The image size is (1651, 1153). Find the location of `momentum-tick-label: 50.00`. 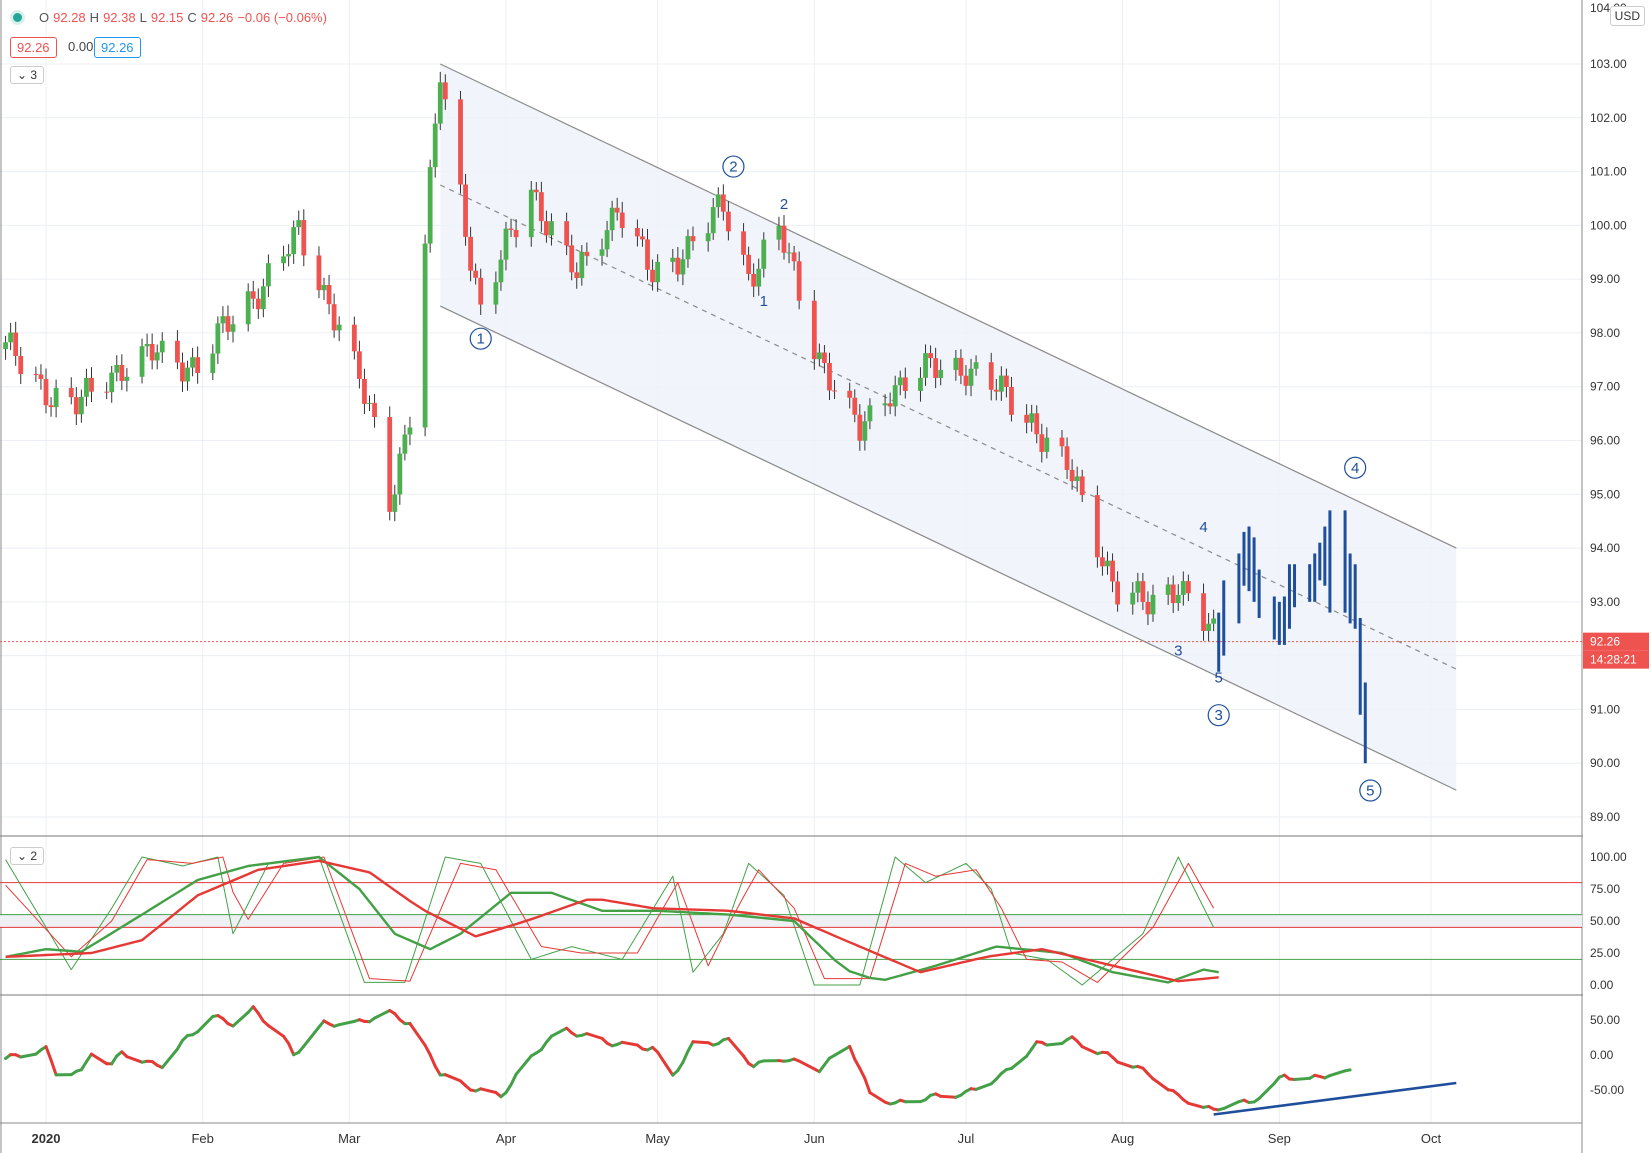

momentum-tick-label: 50.00 is located at coordinates (1605, 1020).